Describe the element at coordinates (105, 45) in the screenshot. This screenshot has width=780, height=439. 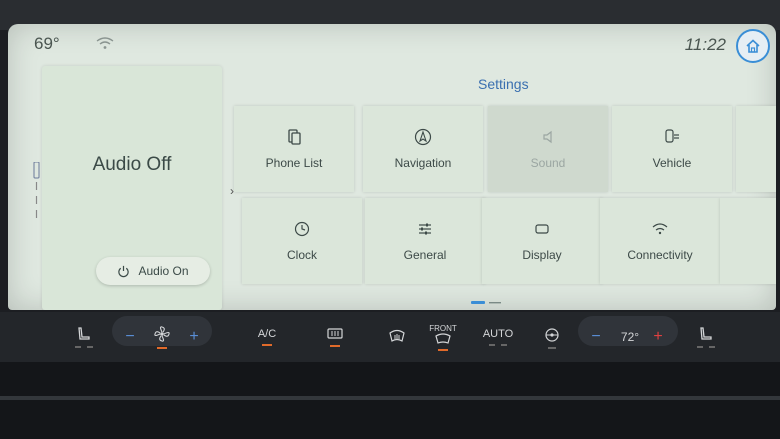
I see `wifi-signal-icon` at that location.